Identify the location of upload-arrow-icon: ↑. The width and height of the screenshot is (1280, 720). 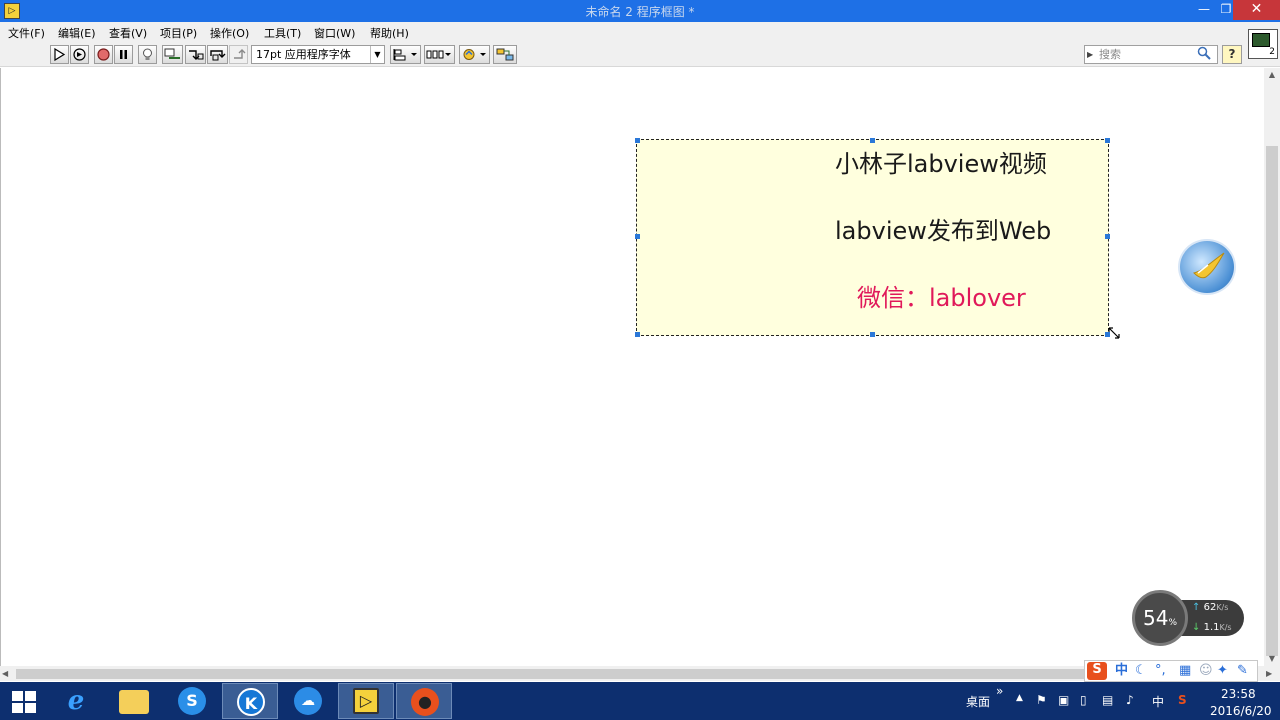
(1196, 607).